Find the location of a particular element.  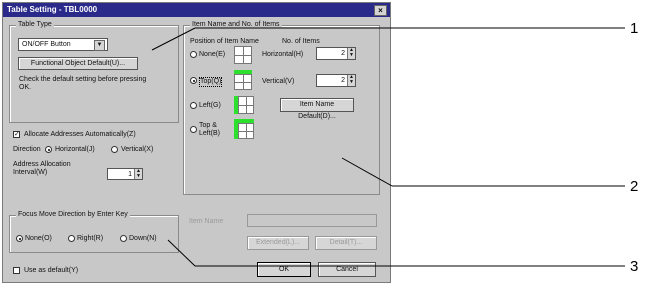

callout-number-3: 3 is located at coordinates (634, 266).